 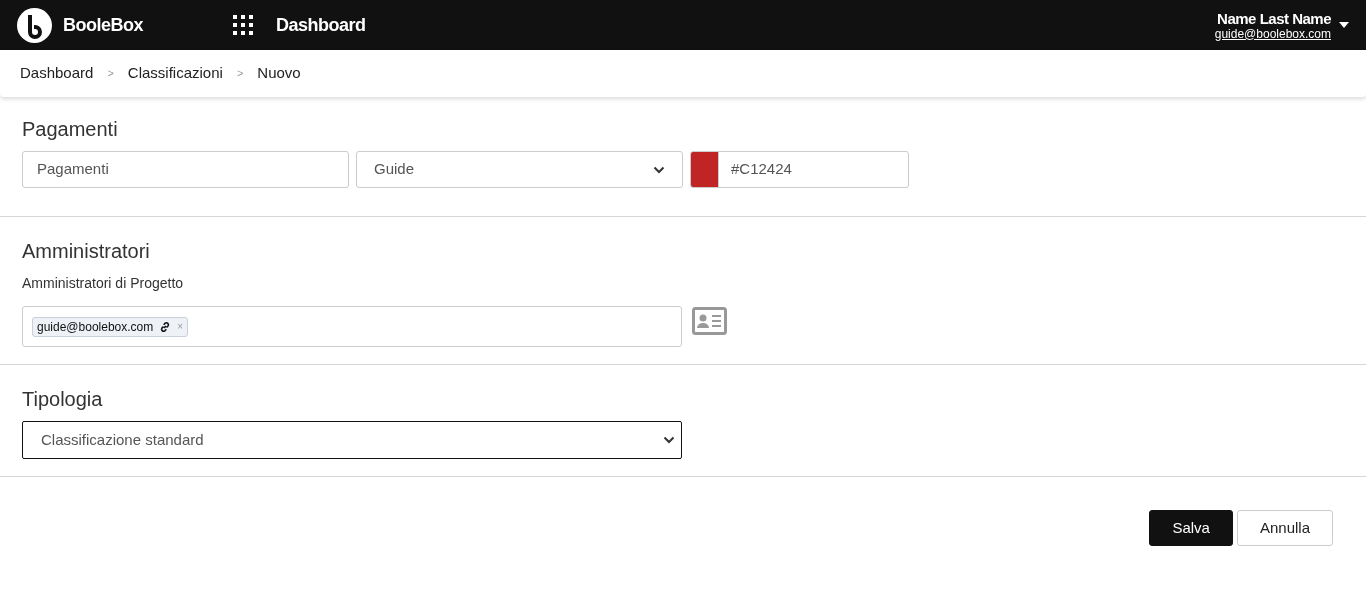 I want to click on section-title: Pagamenti, so click(x=70, y=129).